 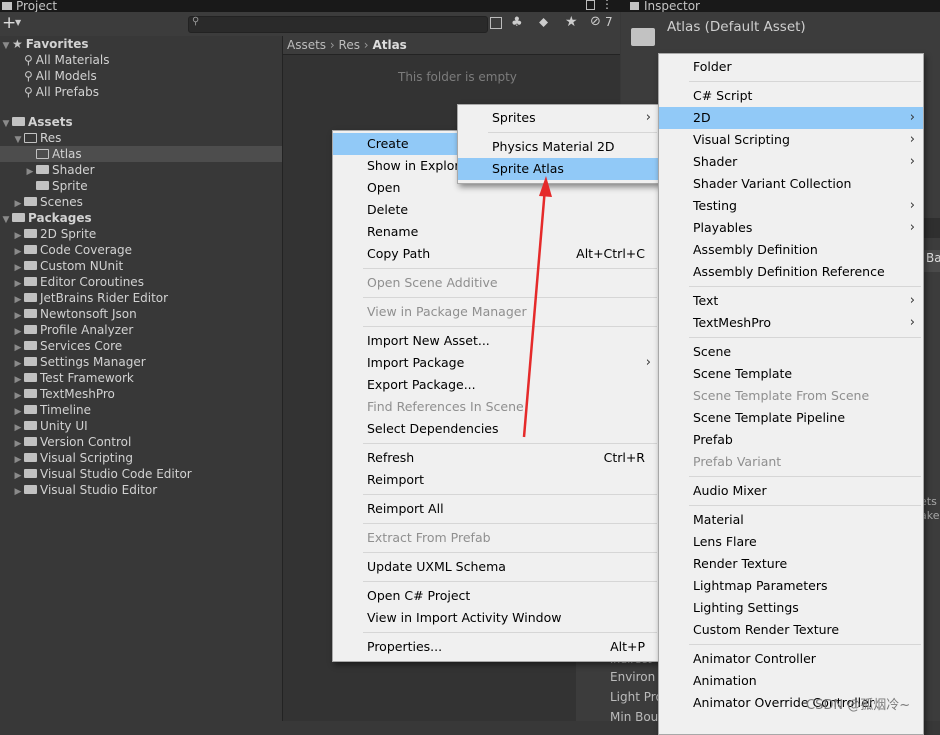 What do you see at coordinates (534, 312) in the screenshot?
I see `arrow-shaft` at bounding box center [534, 312].